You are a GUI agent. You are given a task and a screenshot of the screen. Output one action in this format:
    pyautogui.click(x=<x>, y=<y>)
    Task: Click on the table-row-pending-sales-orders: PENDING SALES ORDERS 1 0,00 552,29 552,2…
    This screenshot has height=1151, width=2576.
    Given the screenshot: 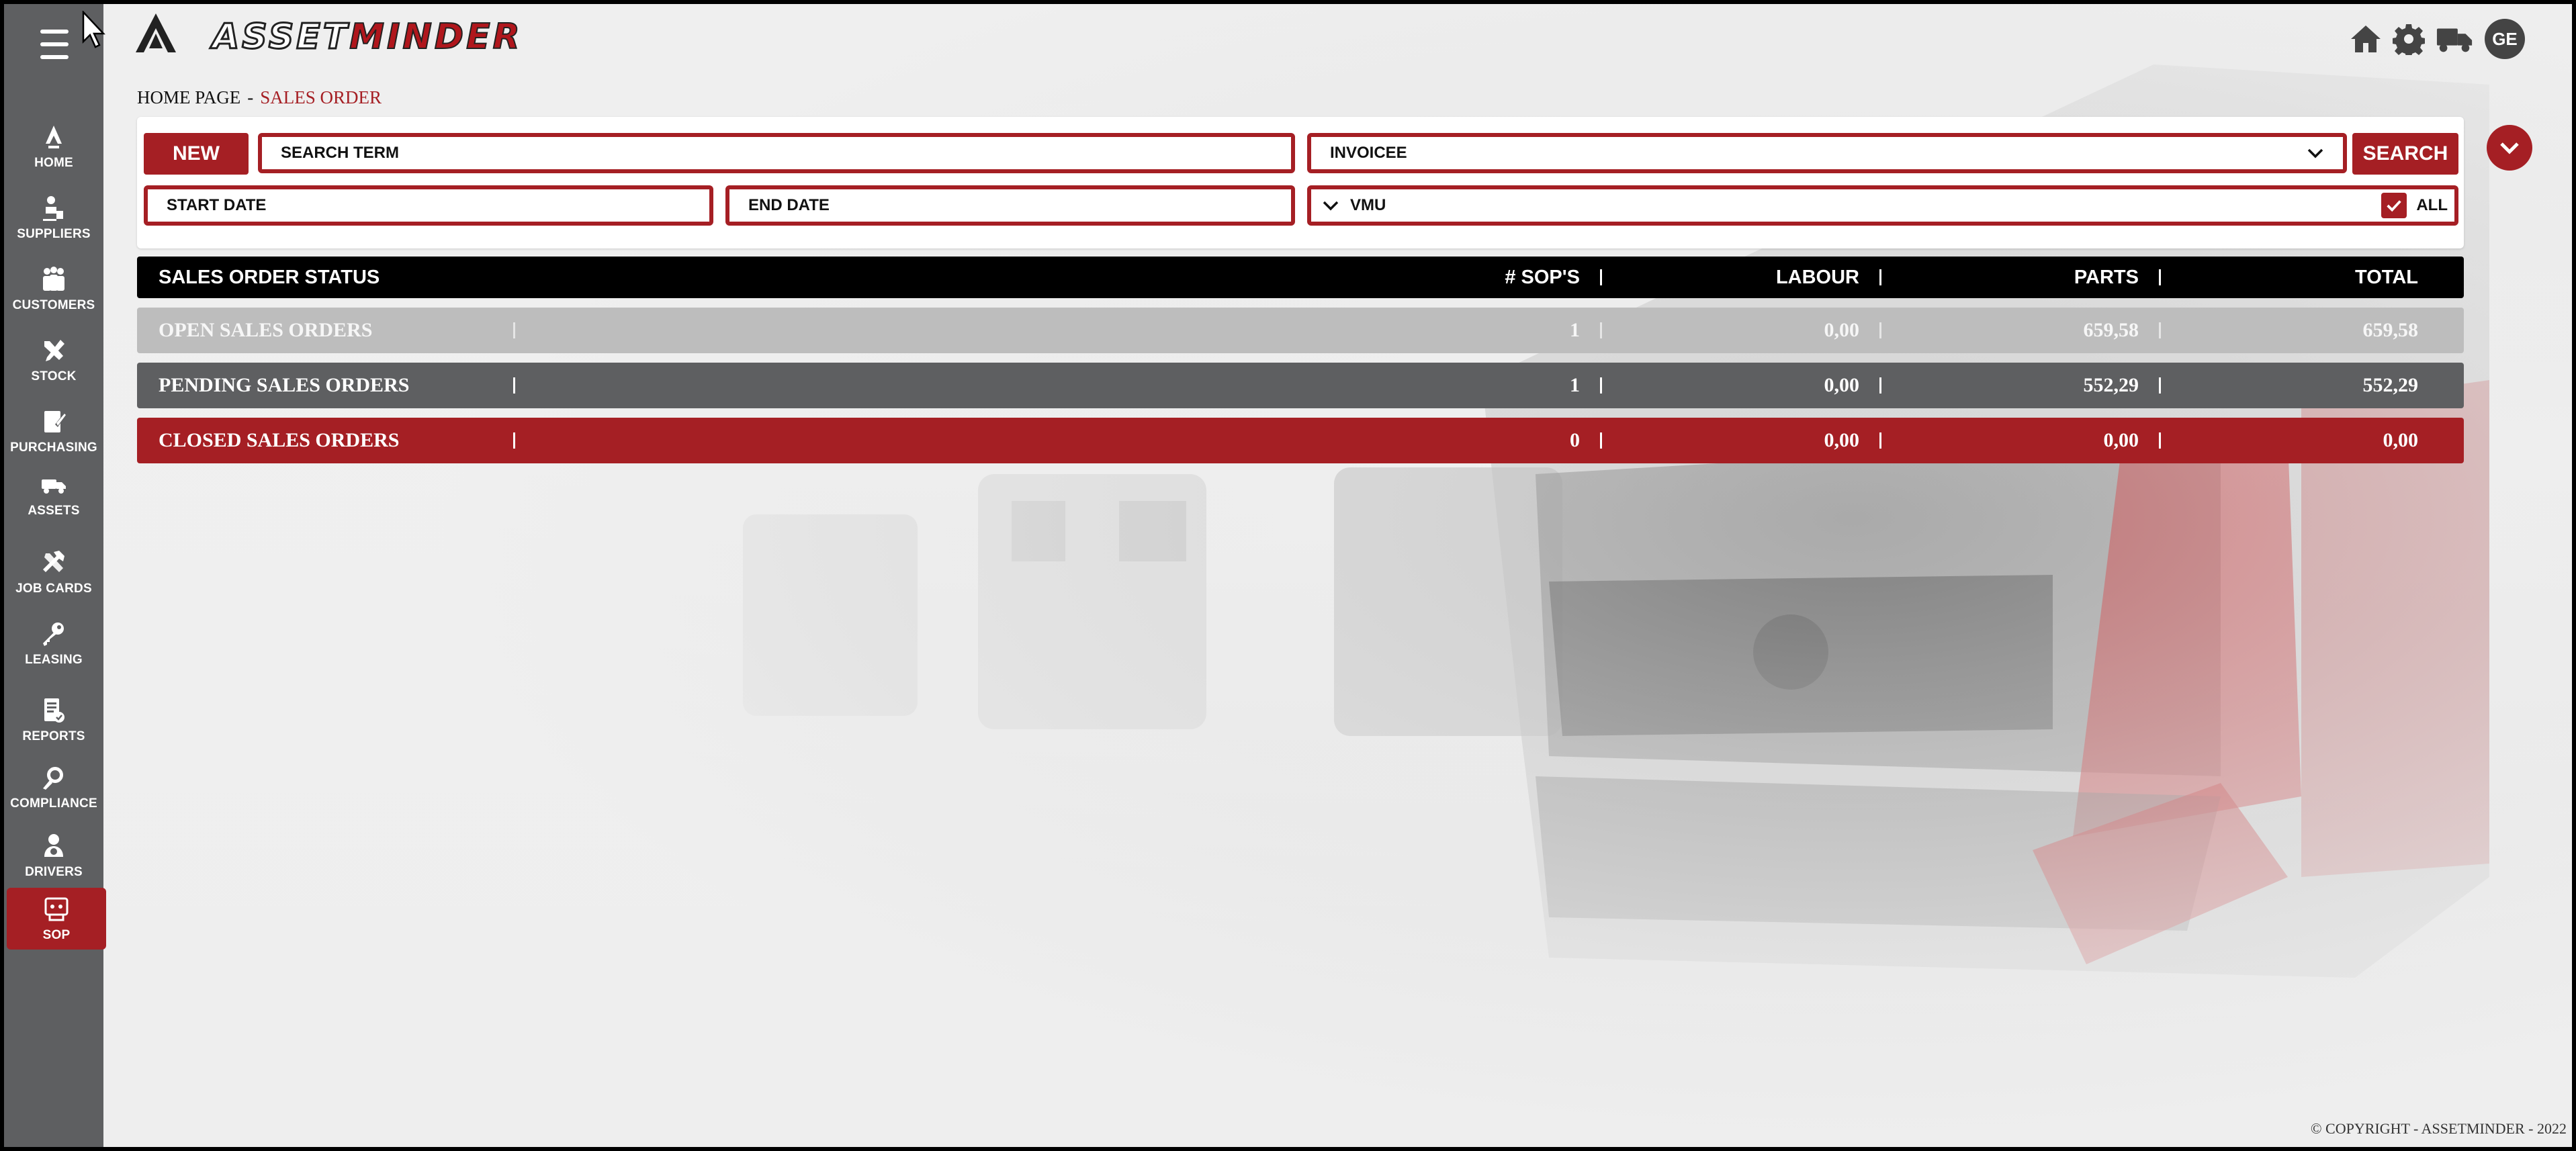 What is the action you would take?
    pyautogui.click(x=1300, y=385)
    